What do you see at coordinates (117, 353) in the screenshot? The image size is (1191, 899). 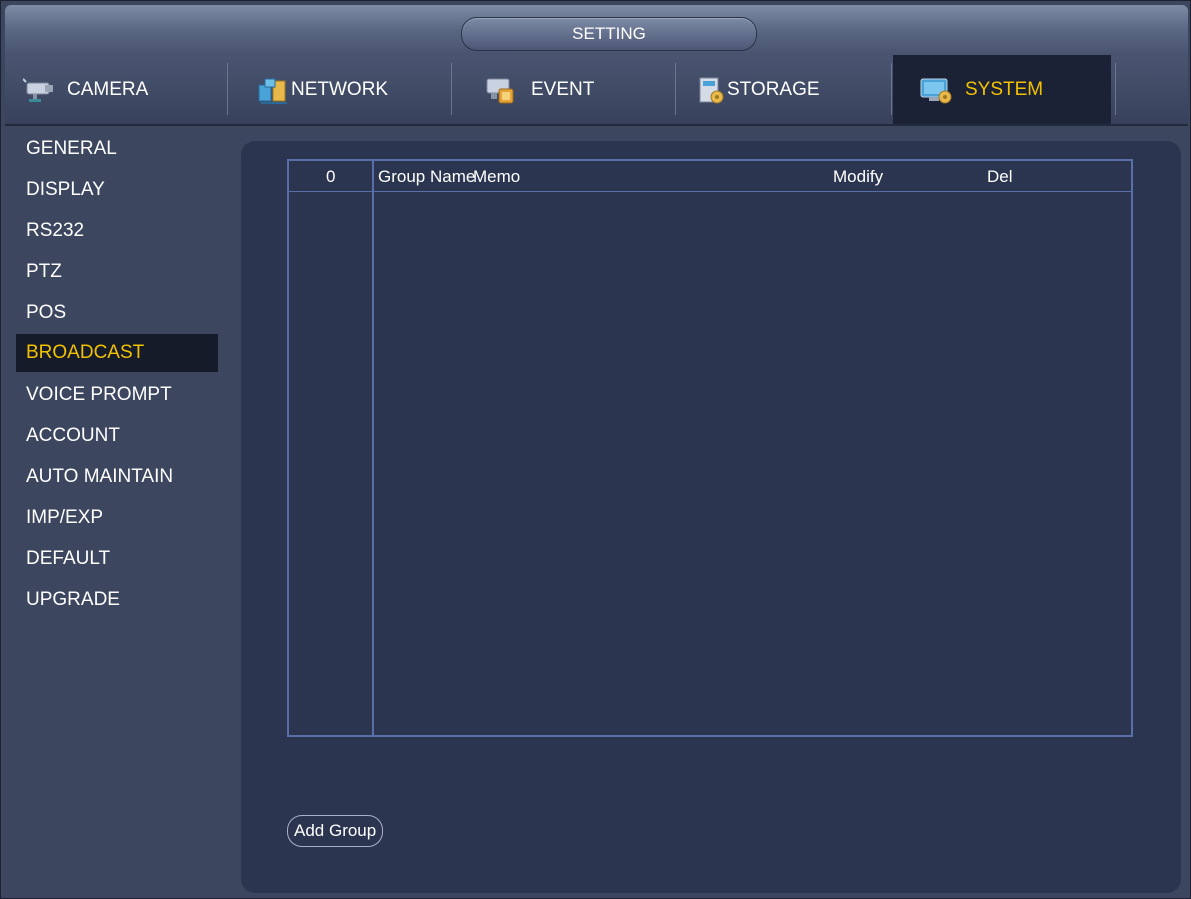 I see `sidebar-item-broadcast: BROADCAST` at bounding box center [117, 353].